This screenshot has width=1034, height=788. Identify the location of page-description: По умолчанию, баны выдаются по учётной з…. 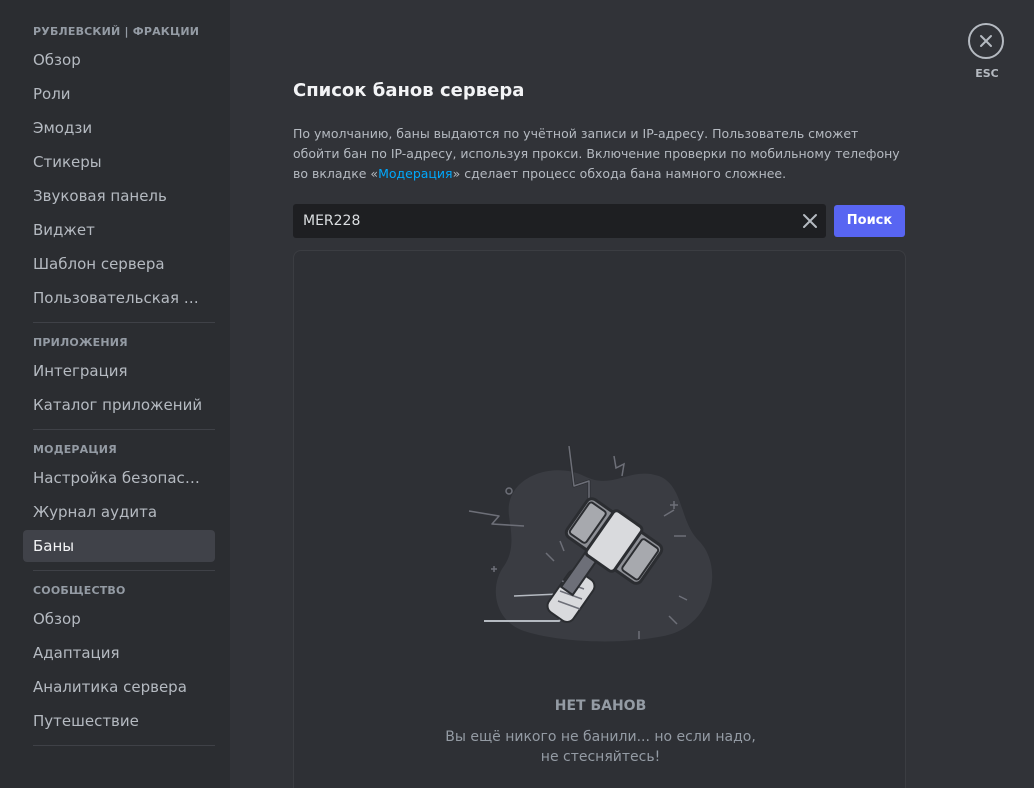
(599, 154).